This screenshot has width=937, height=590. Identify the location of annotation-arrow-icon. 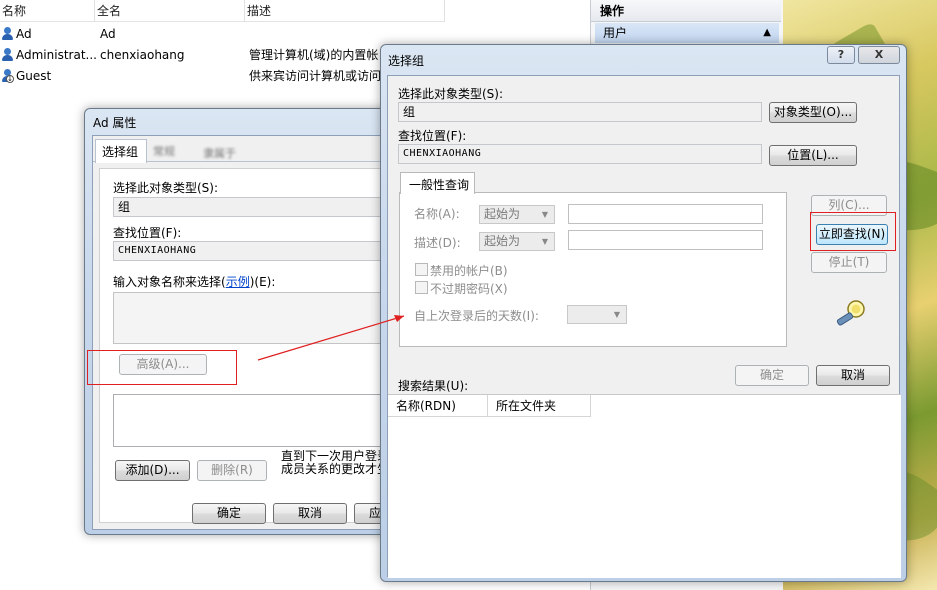
(331, 338).